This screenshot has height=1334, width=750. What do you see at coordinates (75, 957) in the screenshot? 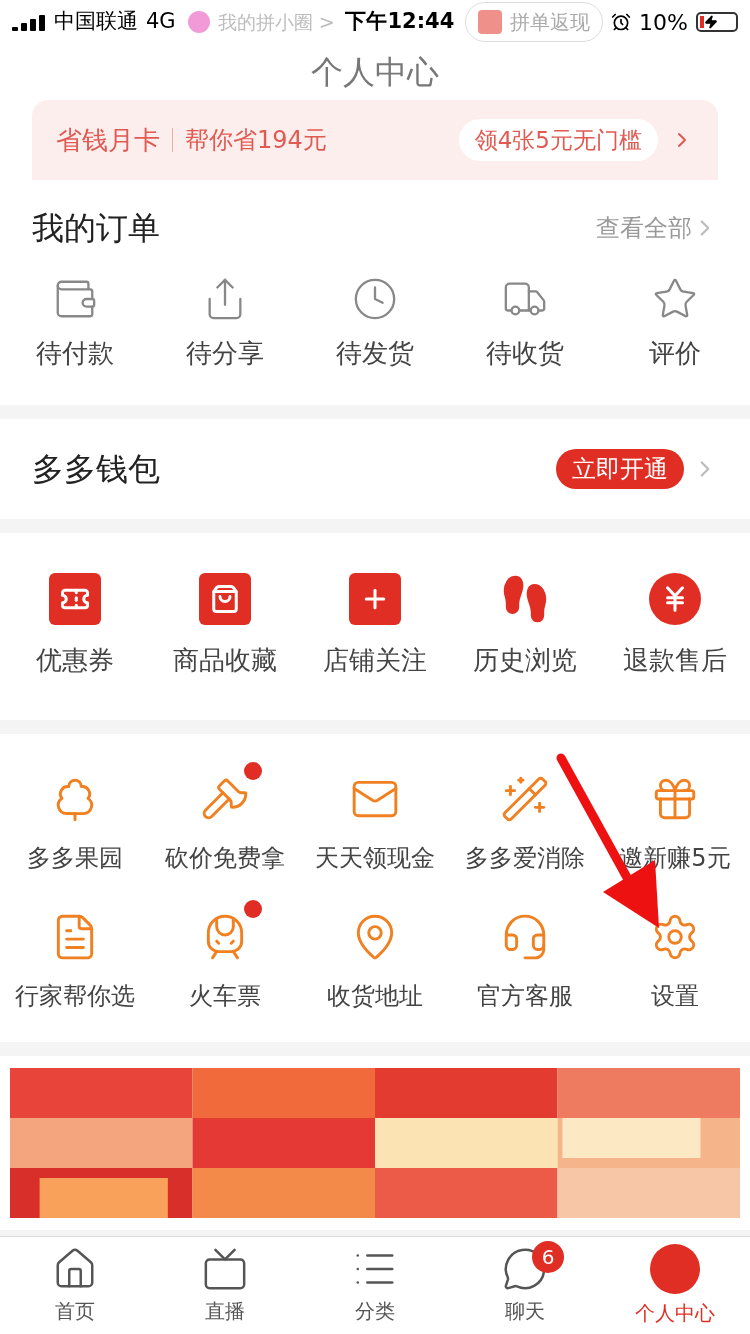
I see `service-item: 行家帮你选` at bounding box center [75, 957].